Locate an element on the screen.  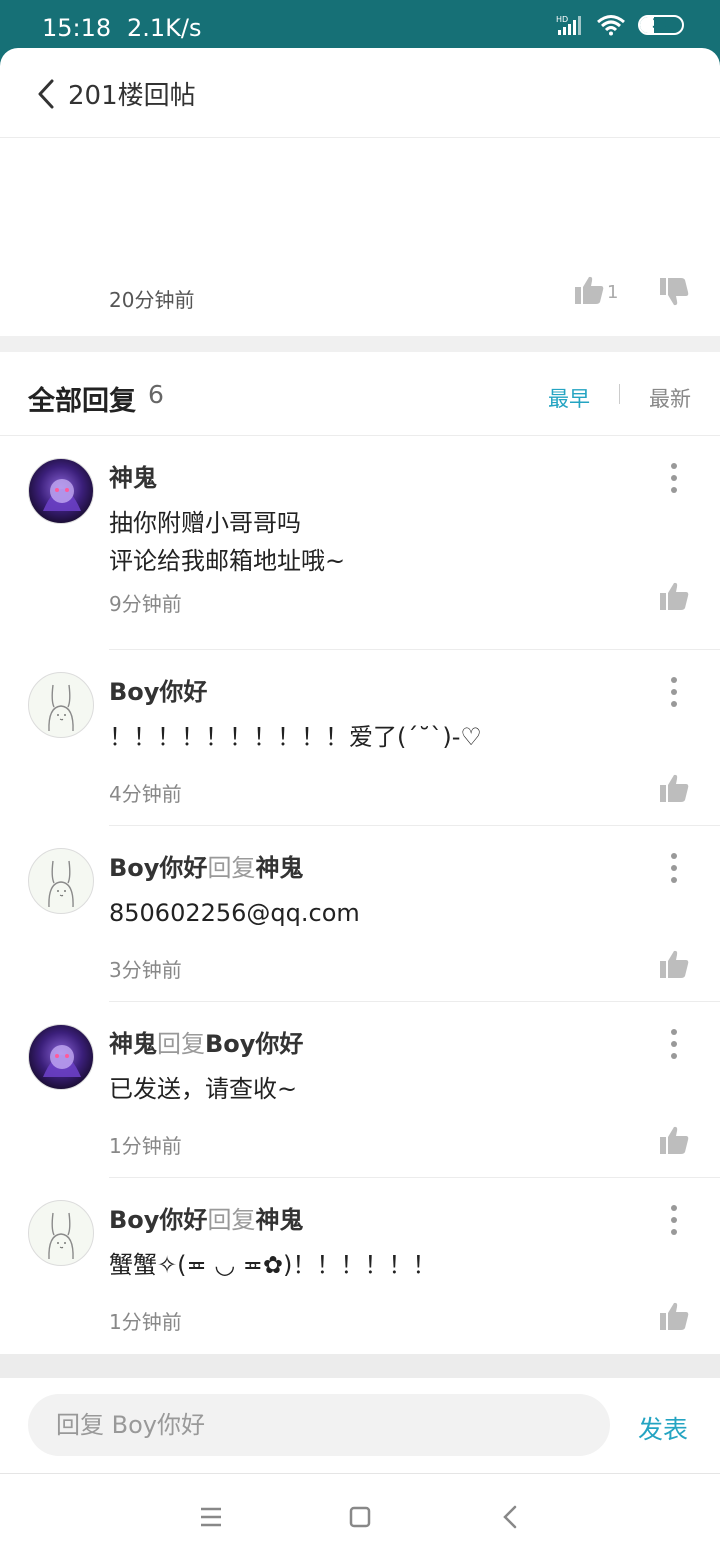
reply-text: 抽你附赠小哥哥吗 评论给我邮箱地址哦~ is located at coordinates (227, 542).